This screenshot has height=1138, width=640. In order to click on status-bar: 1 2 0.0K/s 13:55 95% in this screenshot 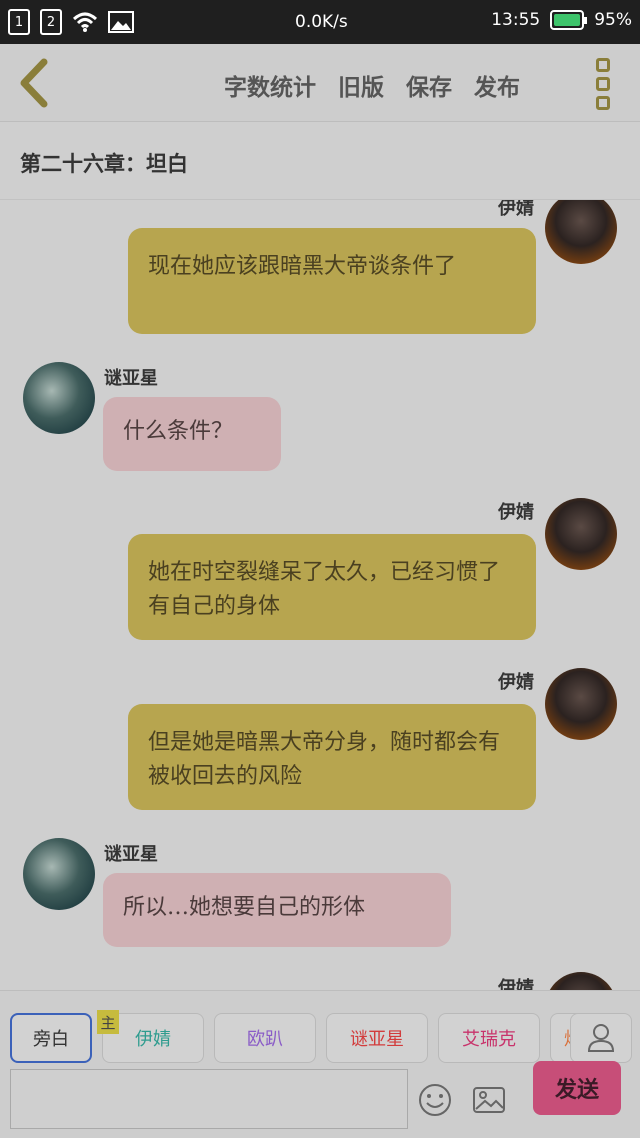, I will do `click(320, 22)`.